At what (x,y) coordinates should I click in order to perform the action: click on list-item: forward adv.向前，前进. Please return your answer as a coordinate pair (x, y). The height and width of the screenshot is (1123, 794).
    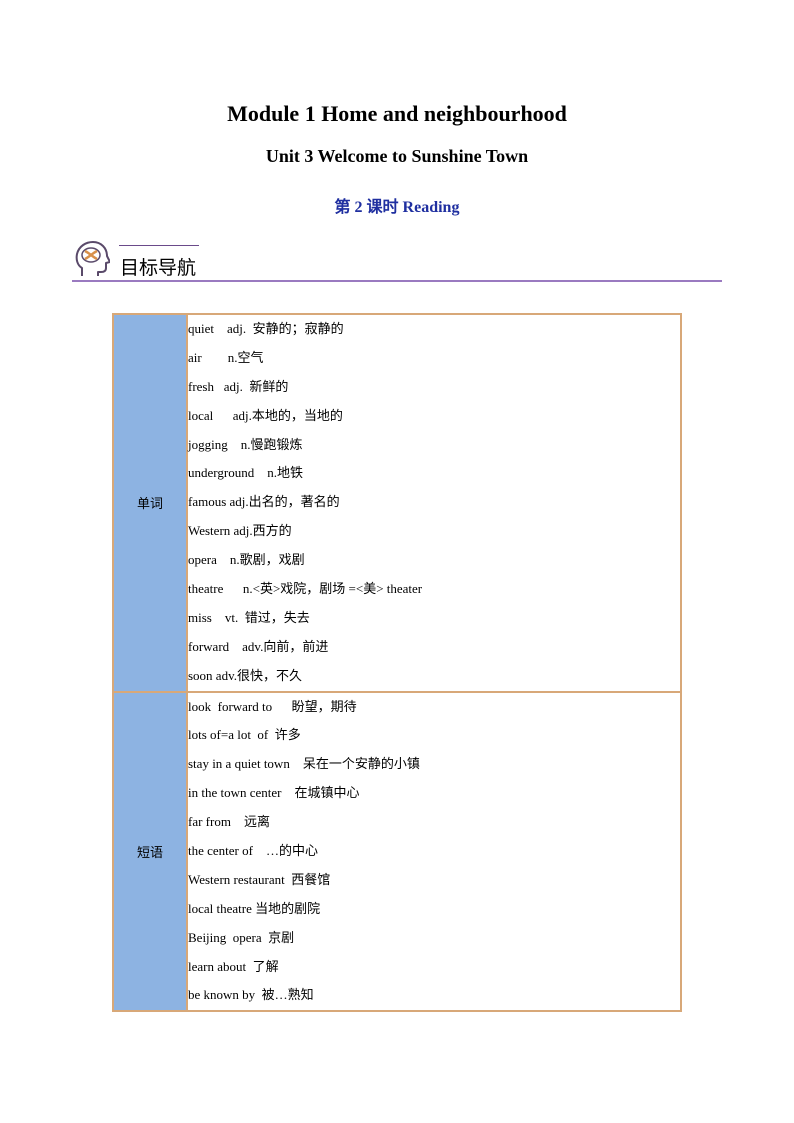
    Looking at the image, I should click on (258, 646).